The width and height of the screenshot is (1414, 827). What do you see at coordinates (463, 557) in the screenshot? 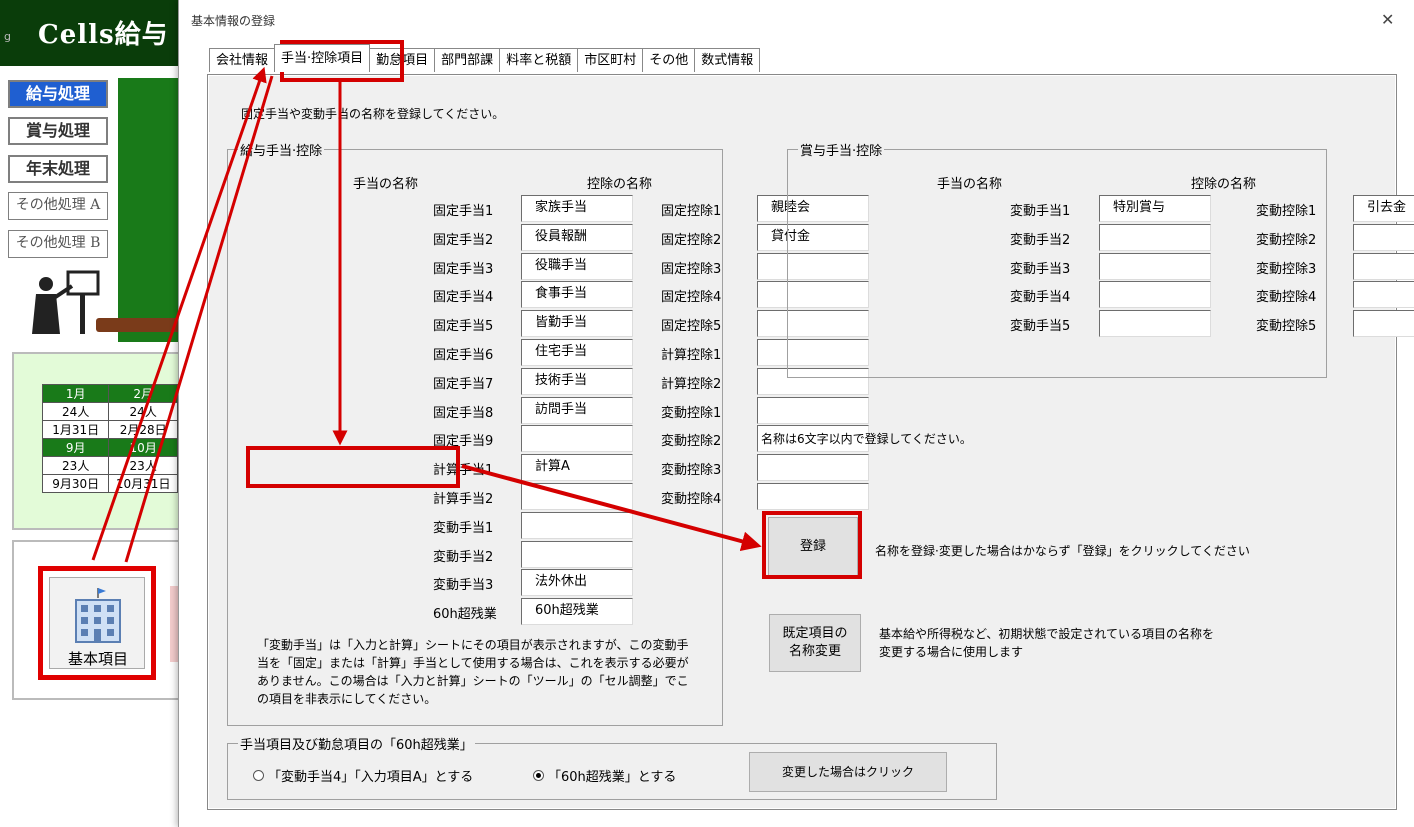
I see `salary-allowance-label: 変動手当2` at bounding box center [463, 557].